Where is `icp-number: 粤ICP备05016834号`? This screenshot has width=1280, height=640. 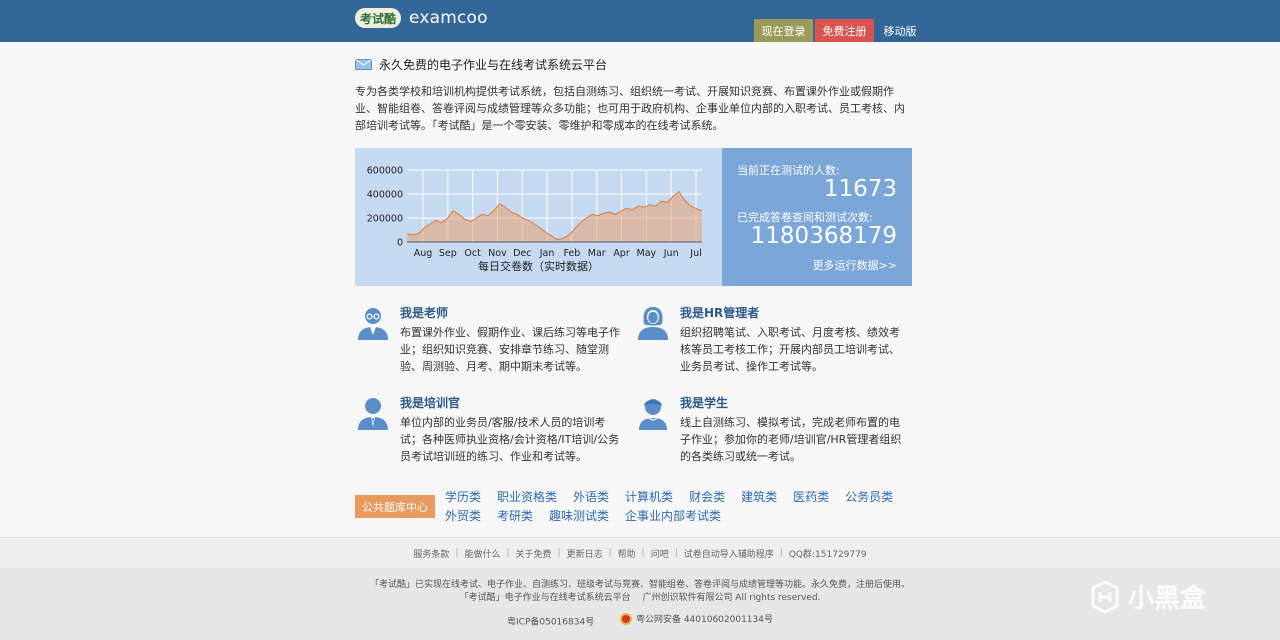 icp-number: 粤ICP备05016834号 is located at coordinates (550, 623).